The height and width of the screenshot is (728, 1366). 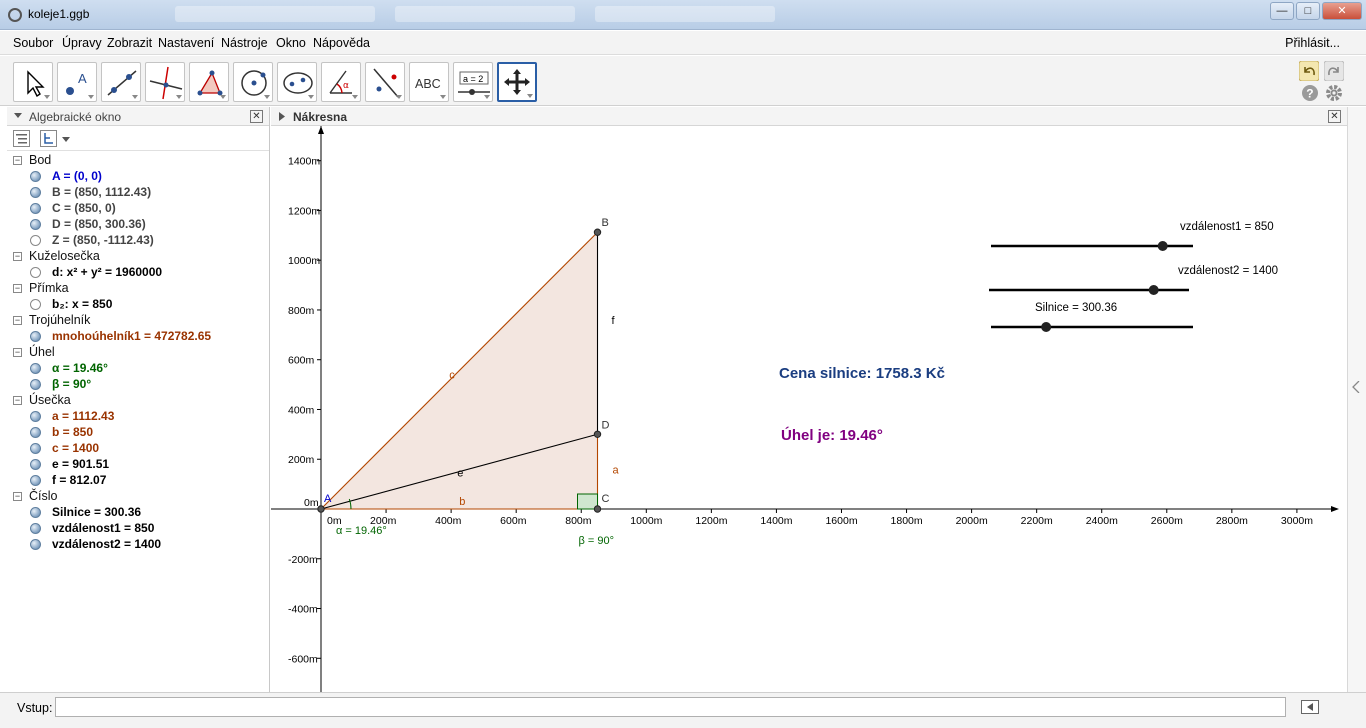 What do you see at coordinates (48, 138) in the screenshot?
I see `sort-objects-icon` at bounding box center [48, 138].